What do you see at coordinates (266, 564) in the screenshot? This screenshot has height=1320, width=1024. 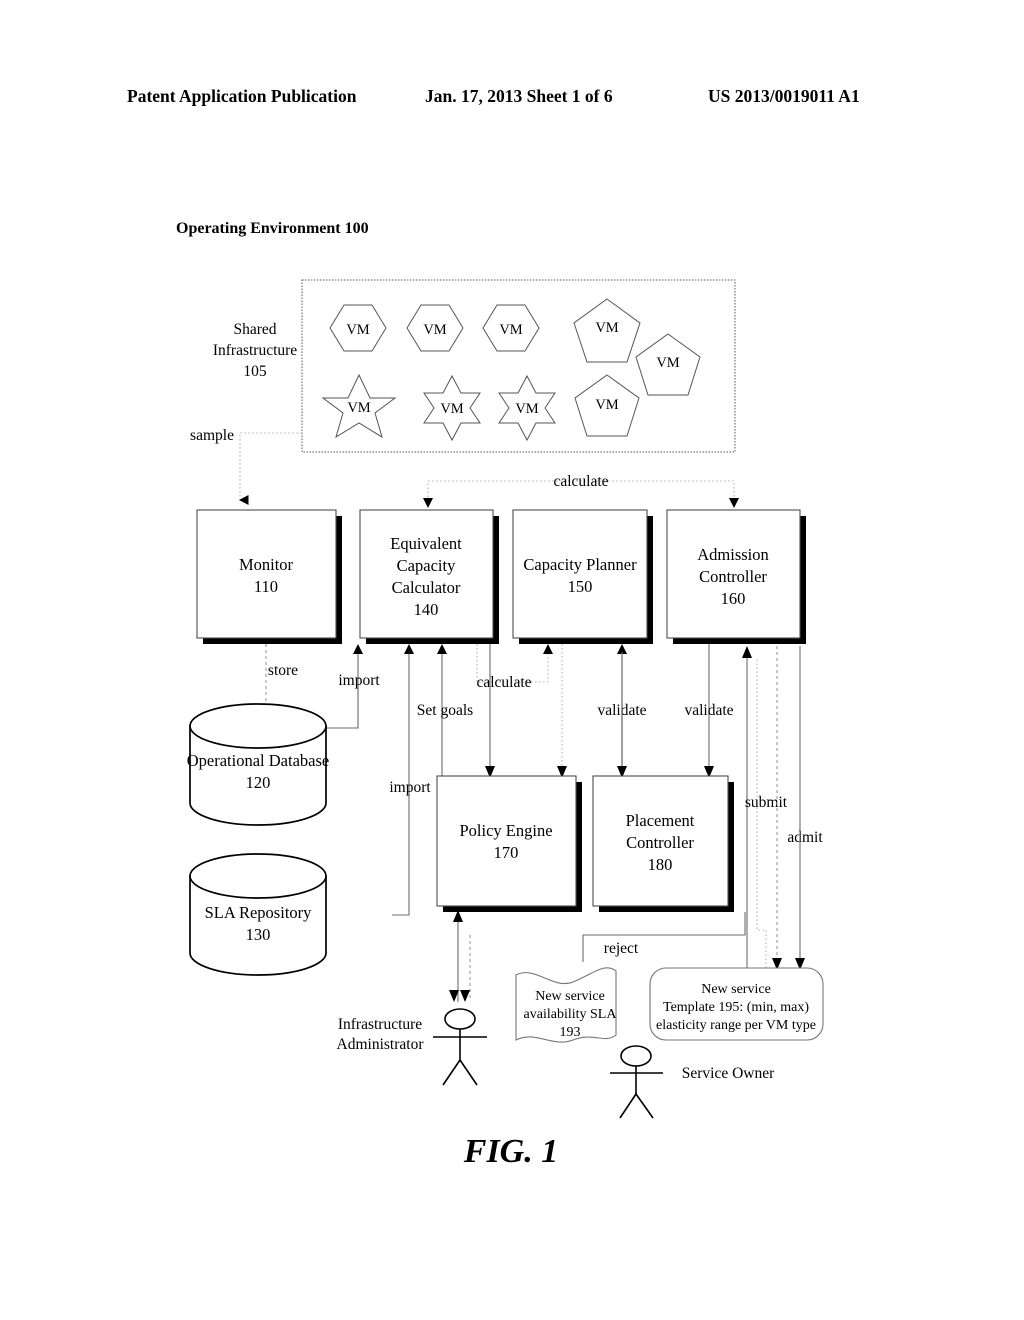 I see `monitor-label: Monitor` at bounding box center [266, 564].